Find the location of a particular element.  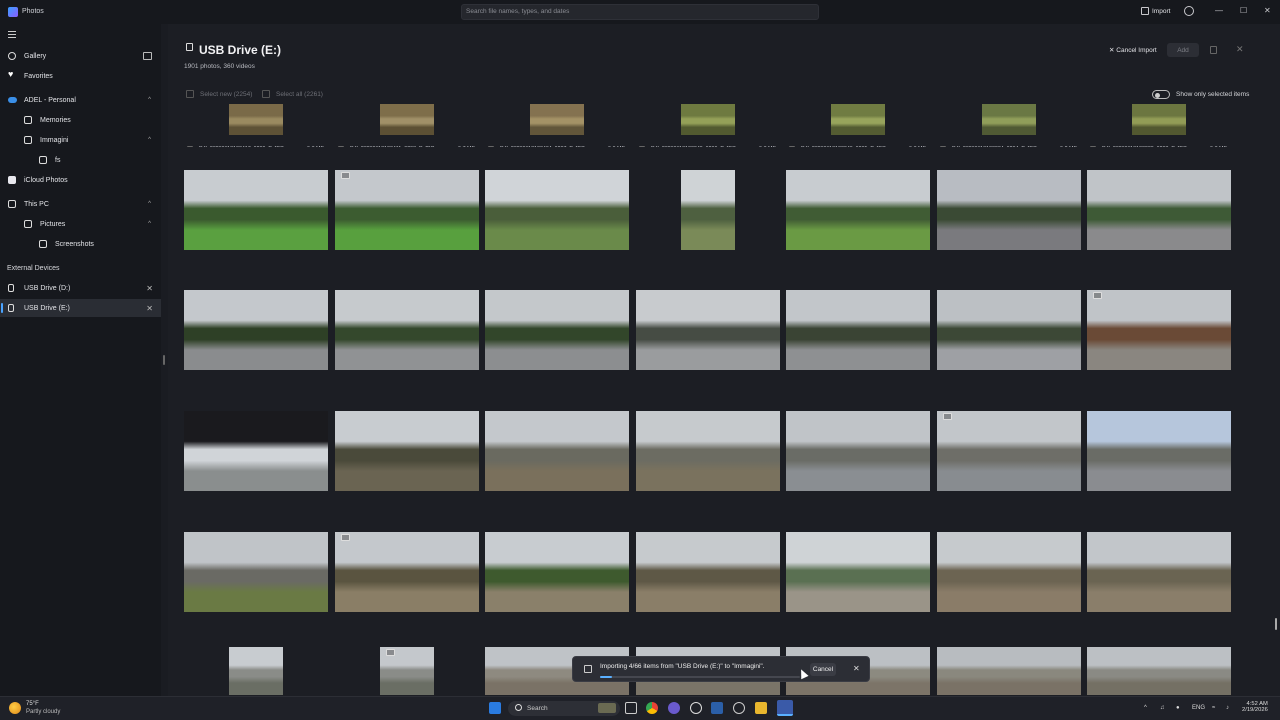

photo-tile: DJI_20260113132809_0275_D.JPG4.4 MB is located at coordinates (708, 457).